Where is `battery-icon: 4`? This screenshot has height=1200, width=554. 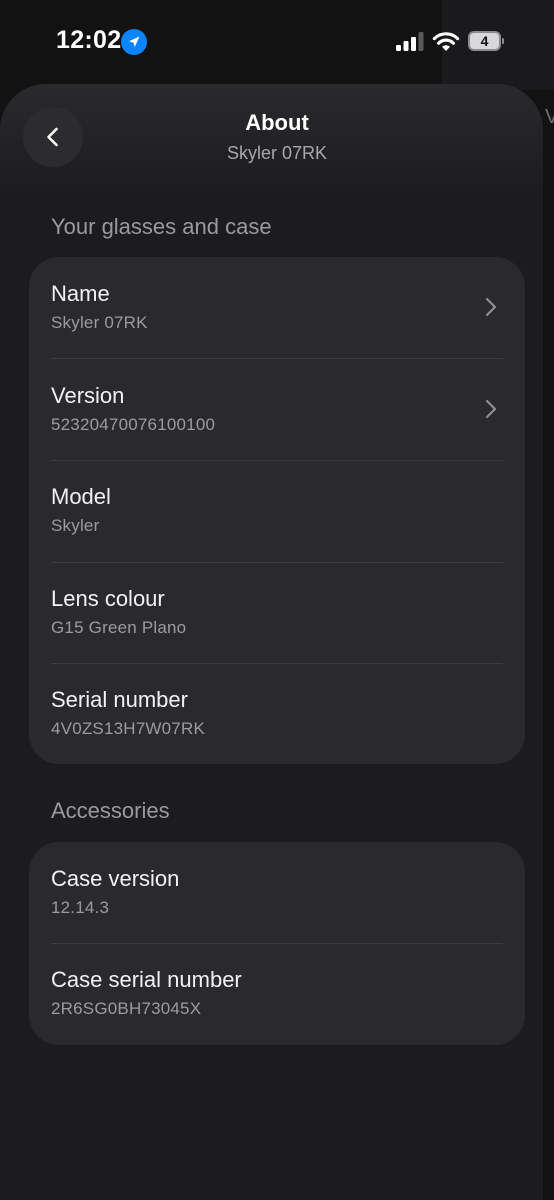
battery-icon: 4 is located at coordinates (486, 41).